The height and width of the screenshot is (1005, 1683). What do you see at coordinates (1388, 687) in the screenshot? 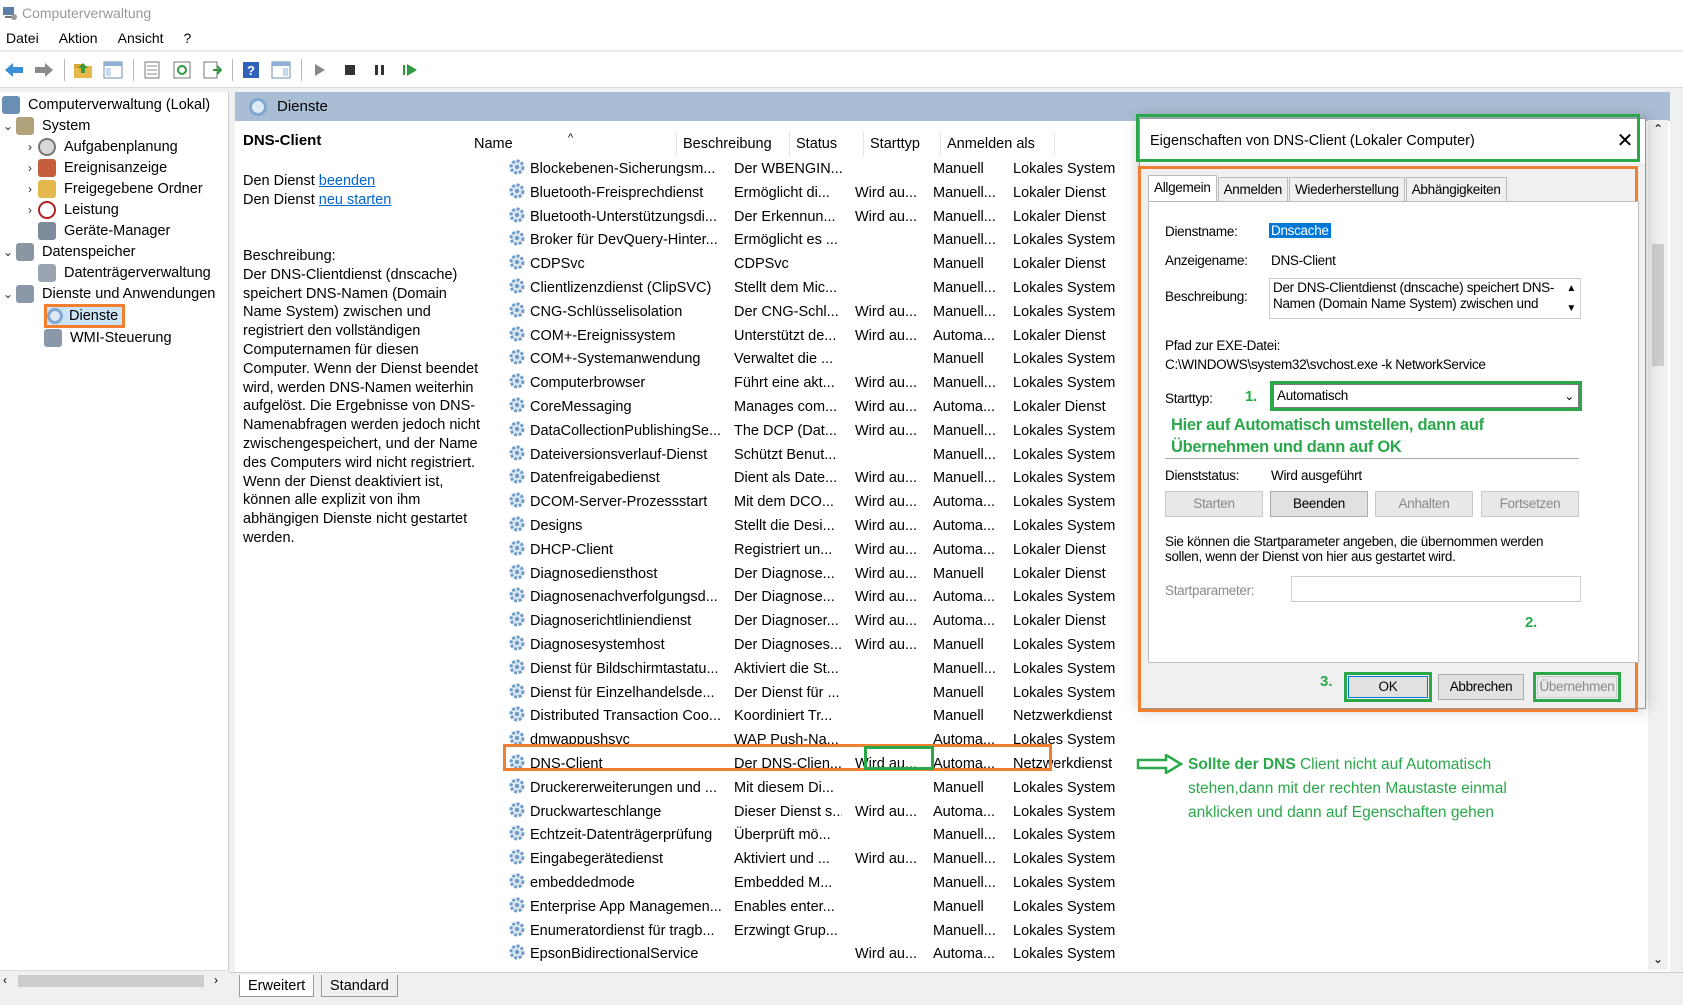
I see `ok-button: OK` at bounding box center [1388, 687].